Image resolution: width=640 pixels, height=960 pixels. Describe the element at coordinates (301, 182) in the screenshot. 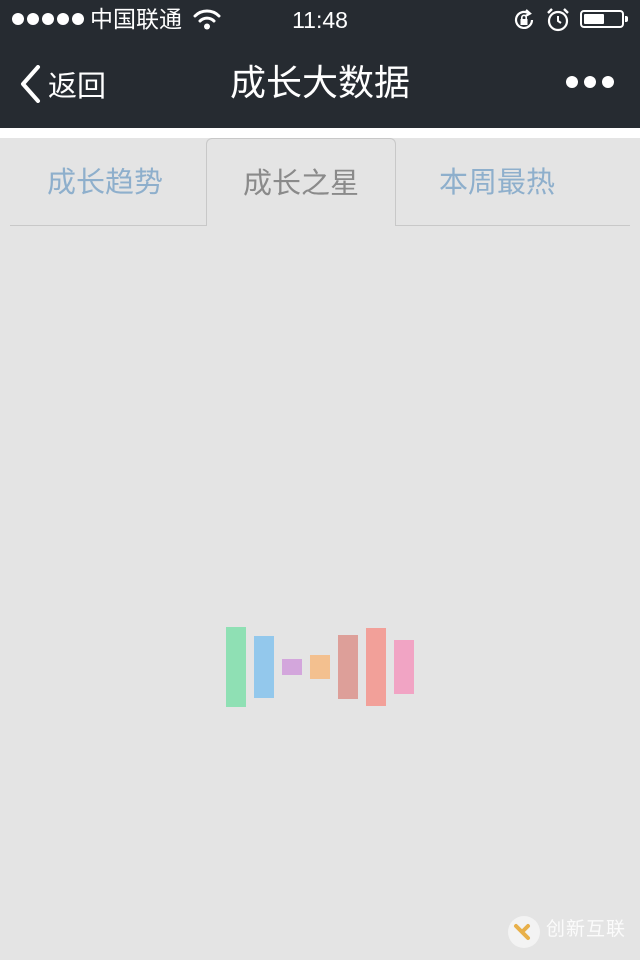

I see `tab-growth-star: 成长之星` at that location.